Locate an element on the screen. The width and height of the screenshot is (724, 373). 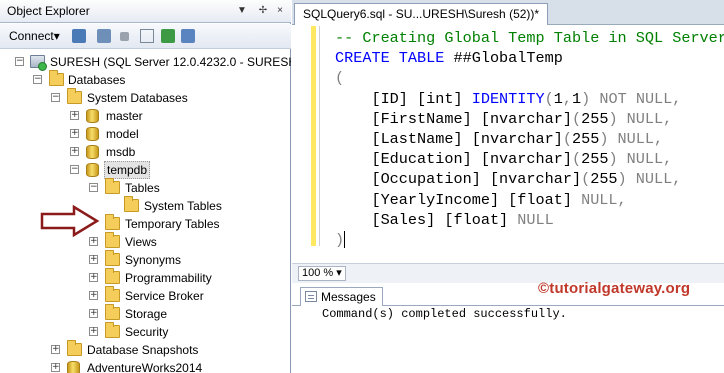
tab-messages: Messages is located at coordinates (341, 296).